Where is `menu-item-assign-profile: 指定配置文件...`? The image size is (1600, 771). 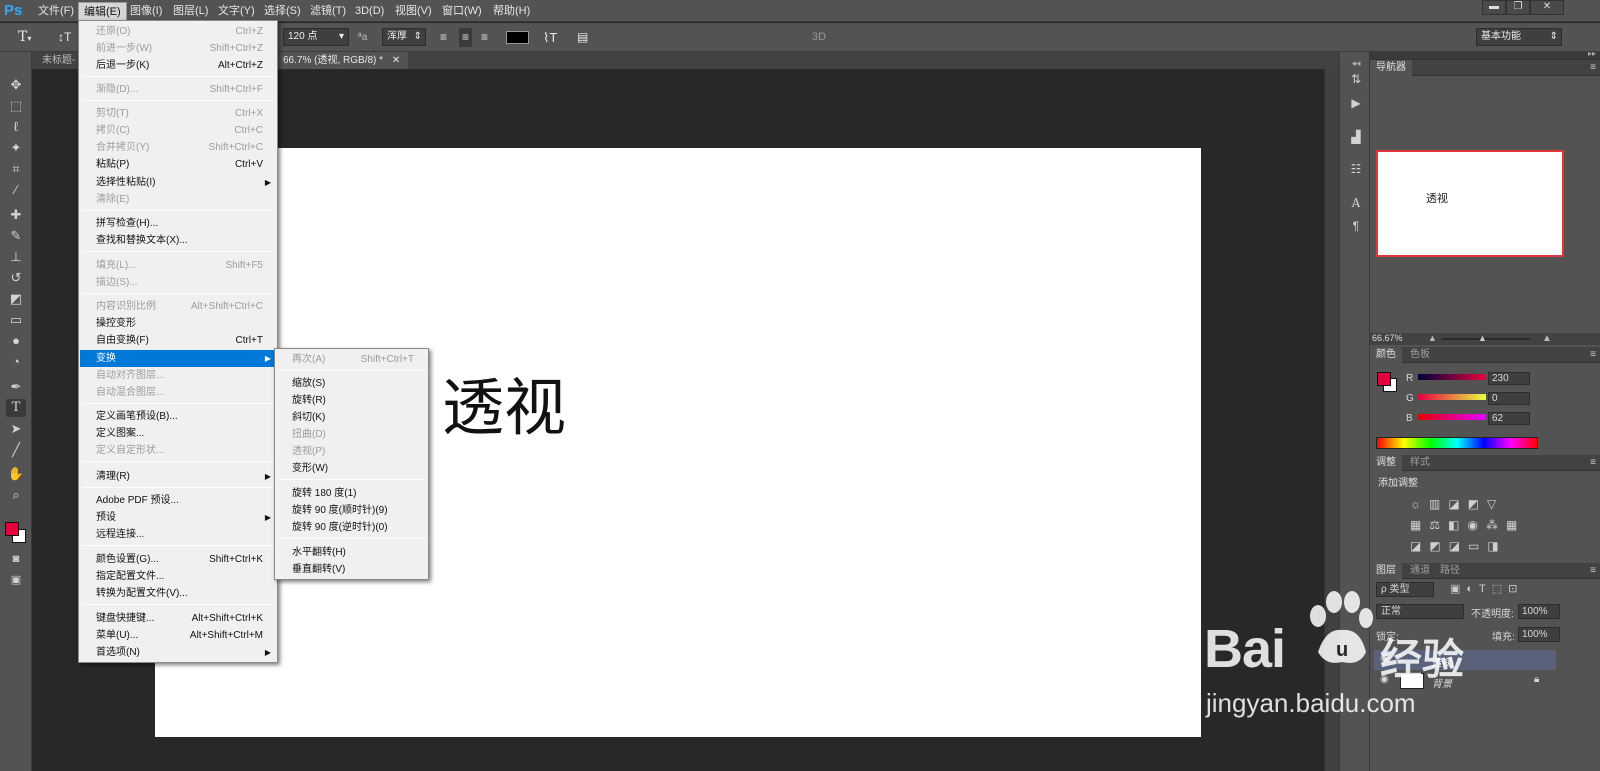 menu-item-assign-profile: 指定配置文件... is located at coordinates (178, 576).